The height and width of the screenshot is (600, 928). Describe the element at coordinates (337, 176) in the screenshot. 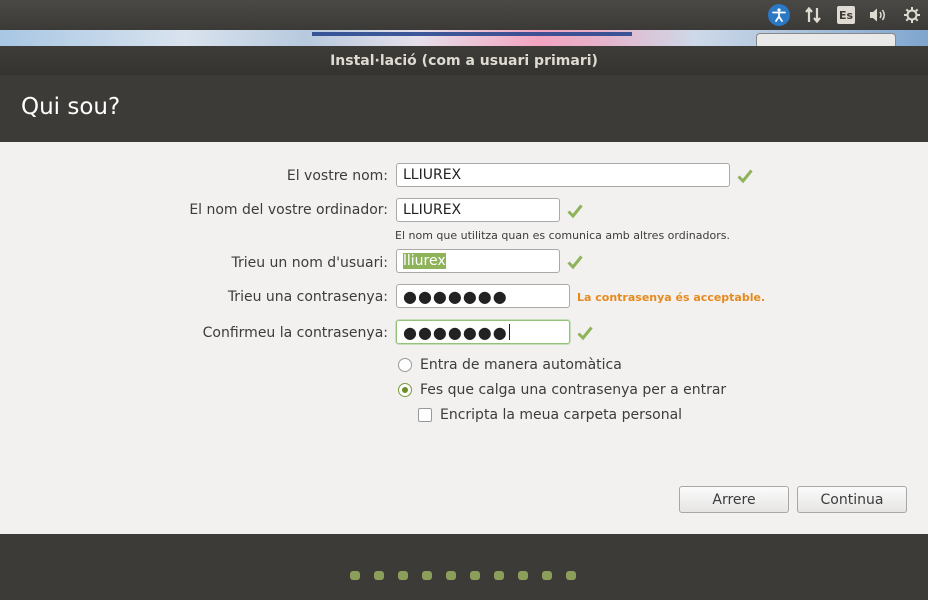

I see `name-label: El vostre nom:` at that location.